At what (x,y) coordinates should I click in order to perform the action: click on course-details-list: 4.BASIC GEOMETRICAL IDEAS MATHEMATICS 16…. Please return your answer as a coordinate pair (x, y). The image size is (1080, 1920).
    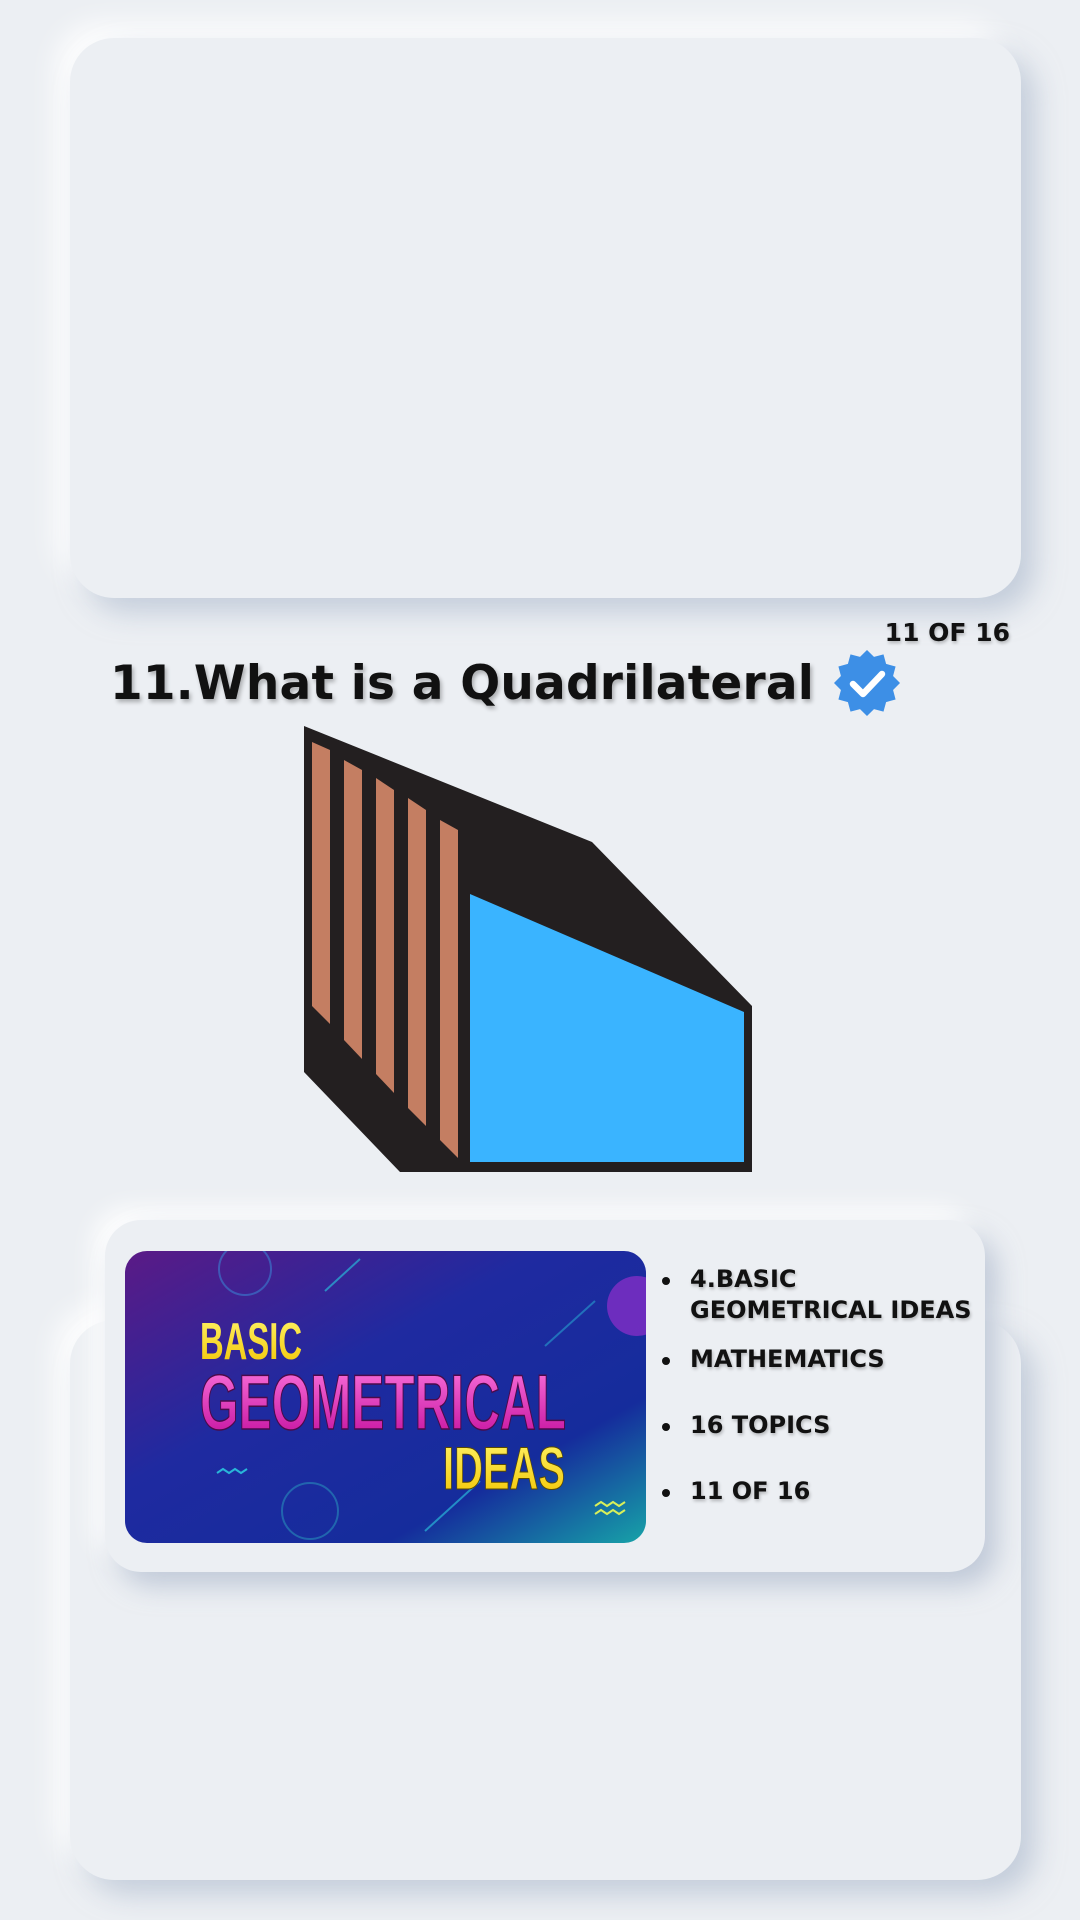
    Looking at the image, I should click on (816, 1385).